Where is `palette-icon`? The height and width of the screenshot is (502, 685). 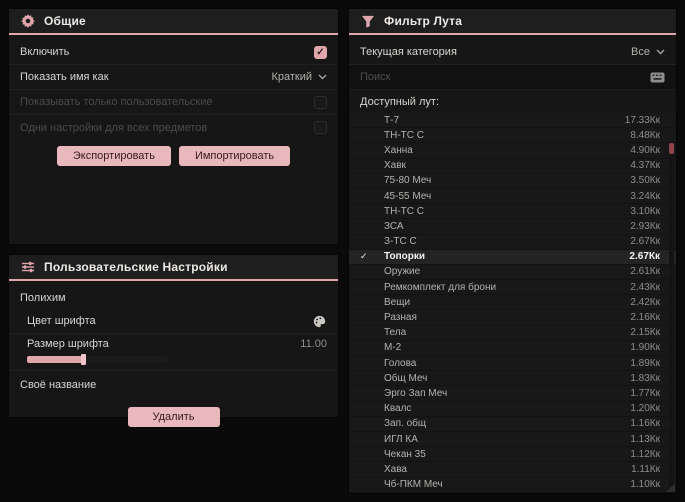 palette-icon is located at coordinates (319, 321).